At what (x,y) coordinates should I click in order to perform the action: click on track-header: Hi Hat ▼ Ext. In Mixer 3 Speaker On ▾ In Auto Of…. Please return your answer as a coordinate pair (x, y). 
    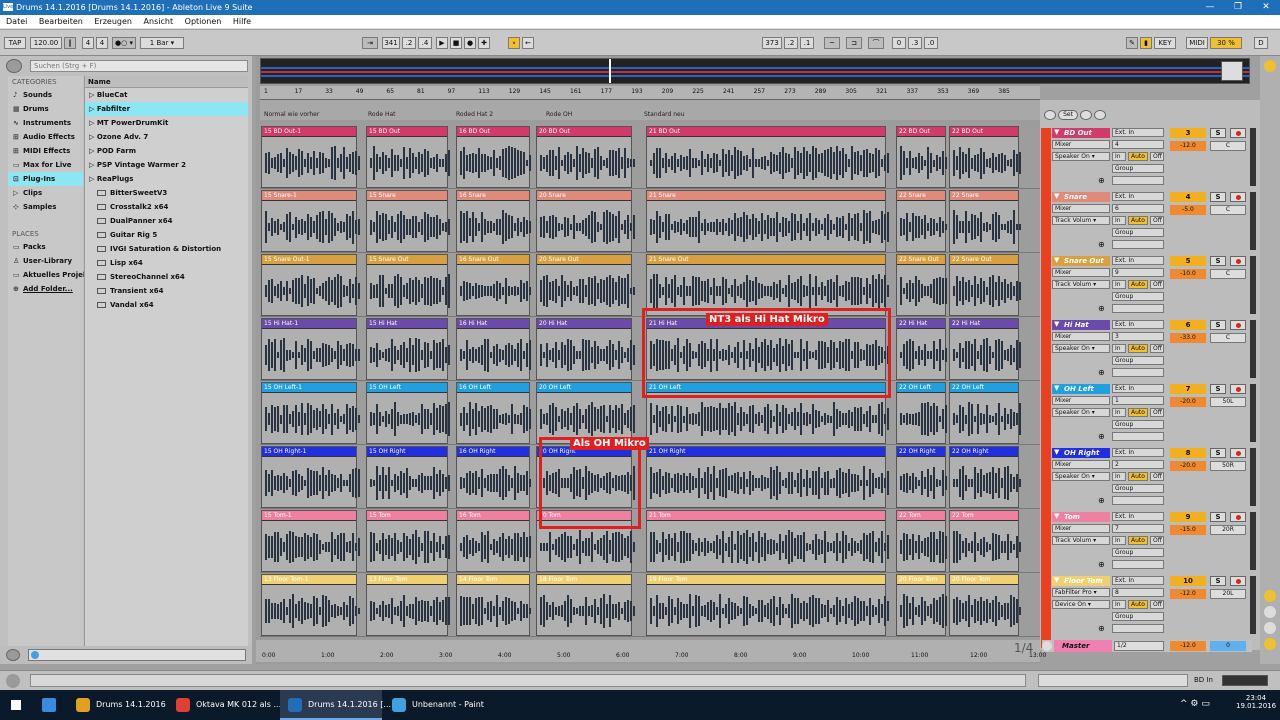
    Looking at the image, I should click on (1156, 349).